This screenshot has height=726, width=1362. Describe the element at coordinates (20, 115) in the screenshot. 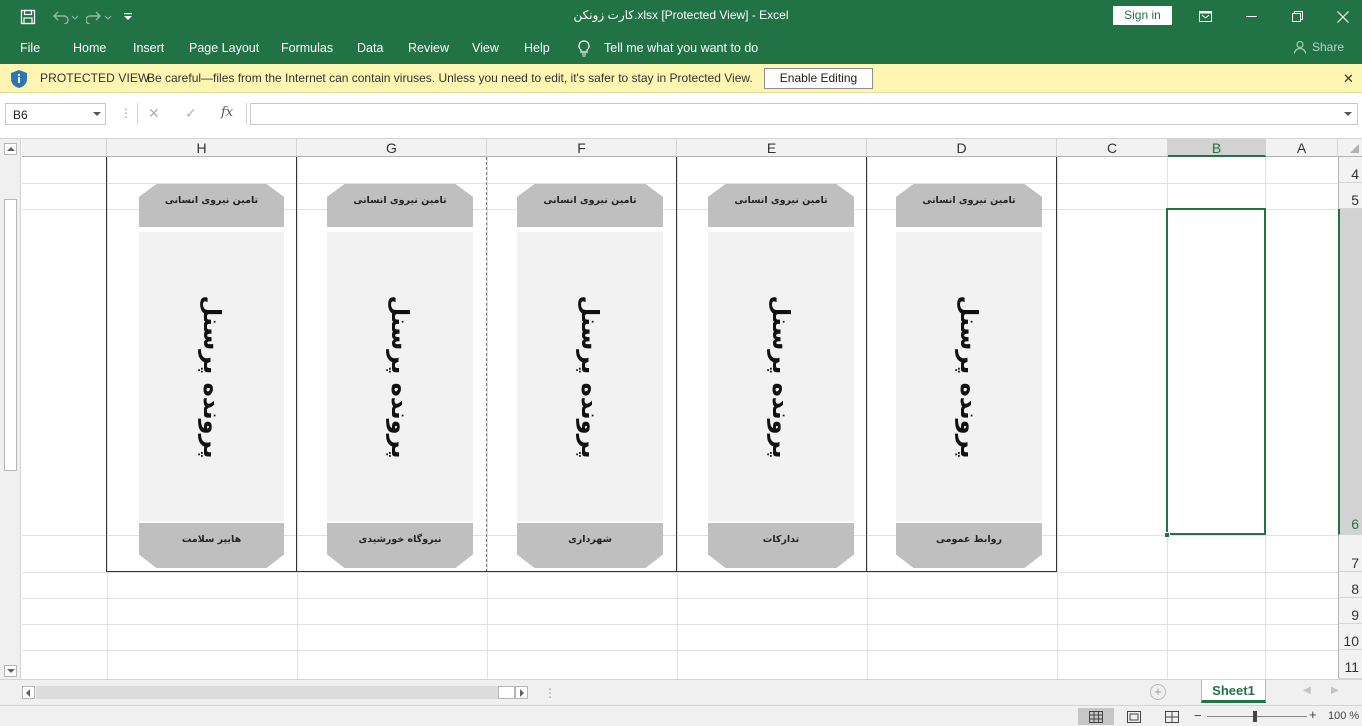

I see `name-box-value: B6` at that location.